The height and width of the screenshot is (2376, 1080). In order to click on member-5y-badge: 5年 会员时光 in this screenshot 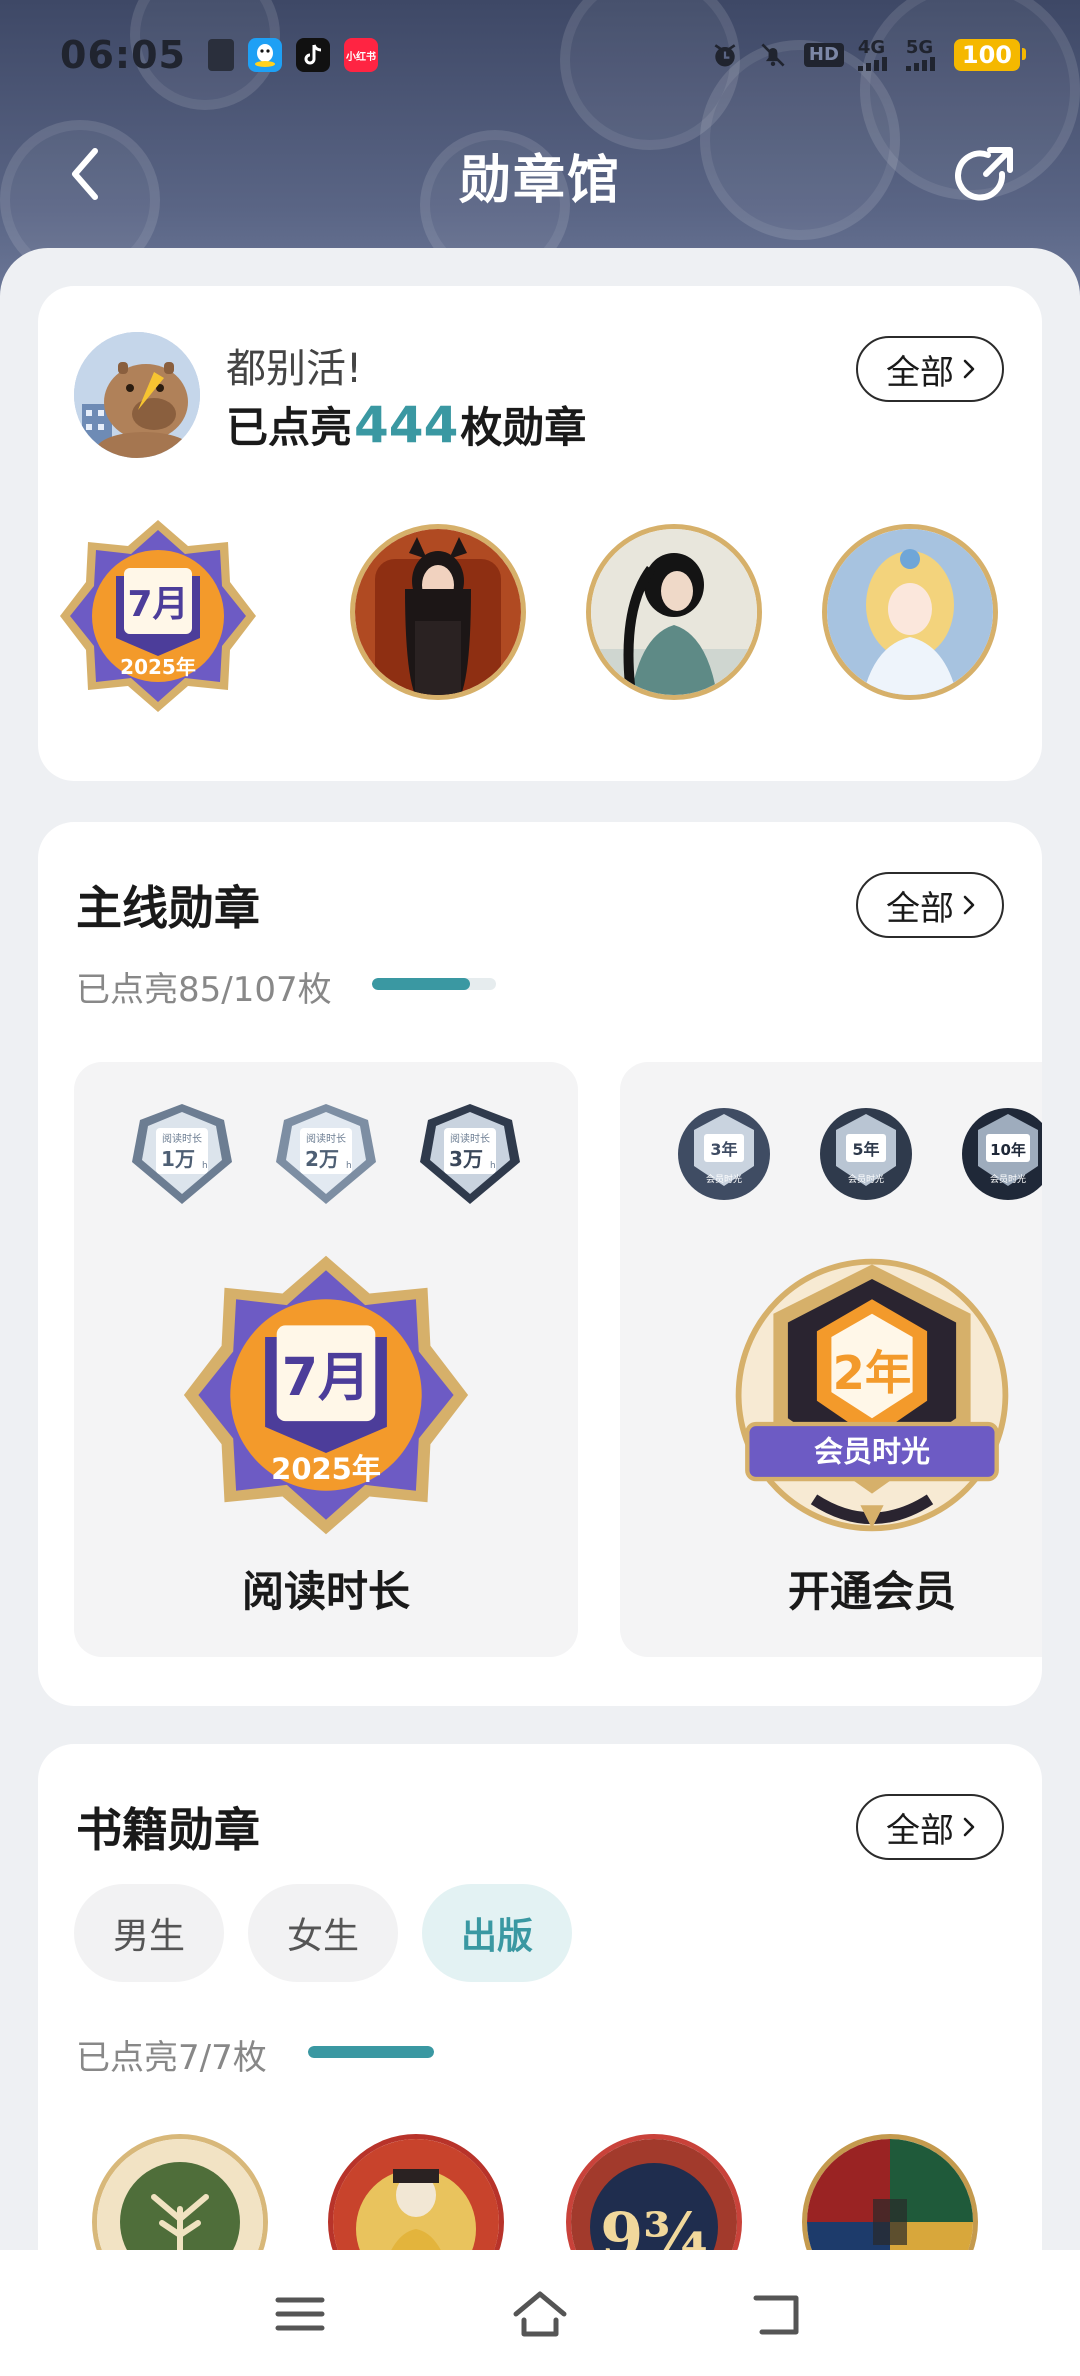, I will do `click(866, 1155)`.